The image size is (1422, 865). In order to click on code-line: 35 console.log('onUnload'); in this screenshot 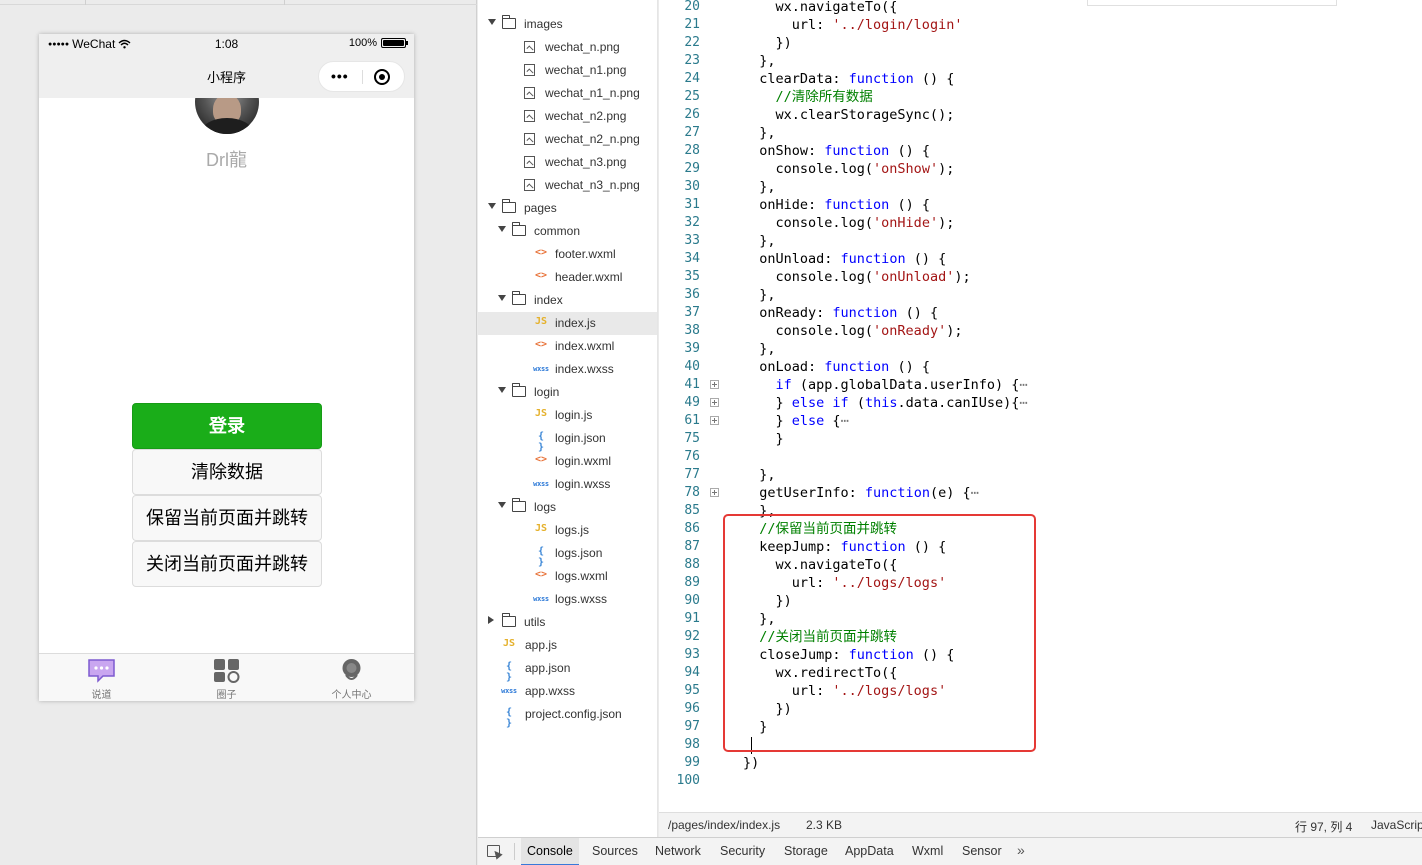, I will do `click(1040, 277)`.